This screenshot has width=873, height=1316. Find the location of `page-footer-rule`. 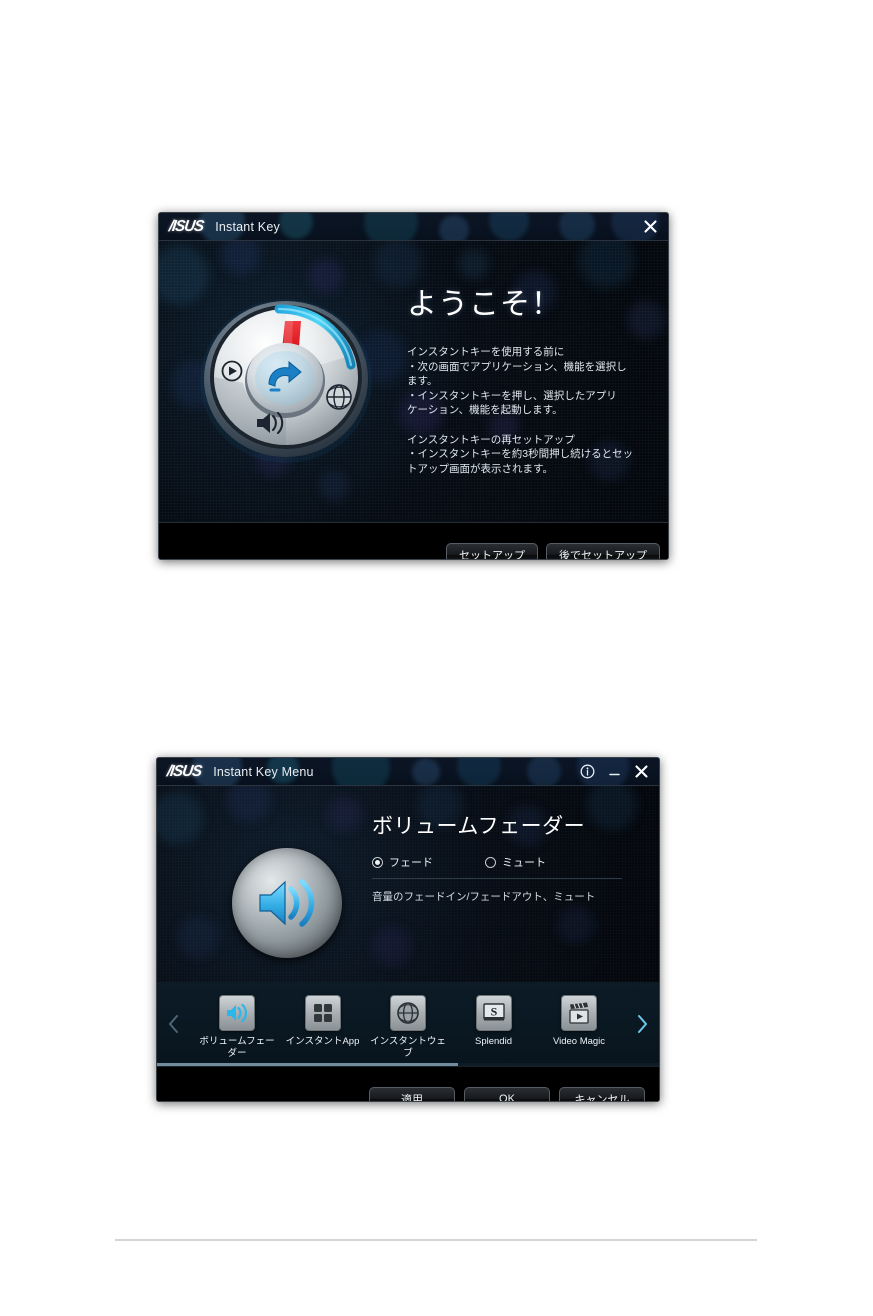

page-footer-rule is located at coordinates (436, 1240).